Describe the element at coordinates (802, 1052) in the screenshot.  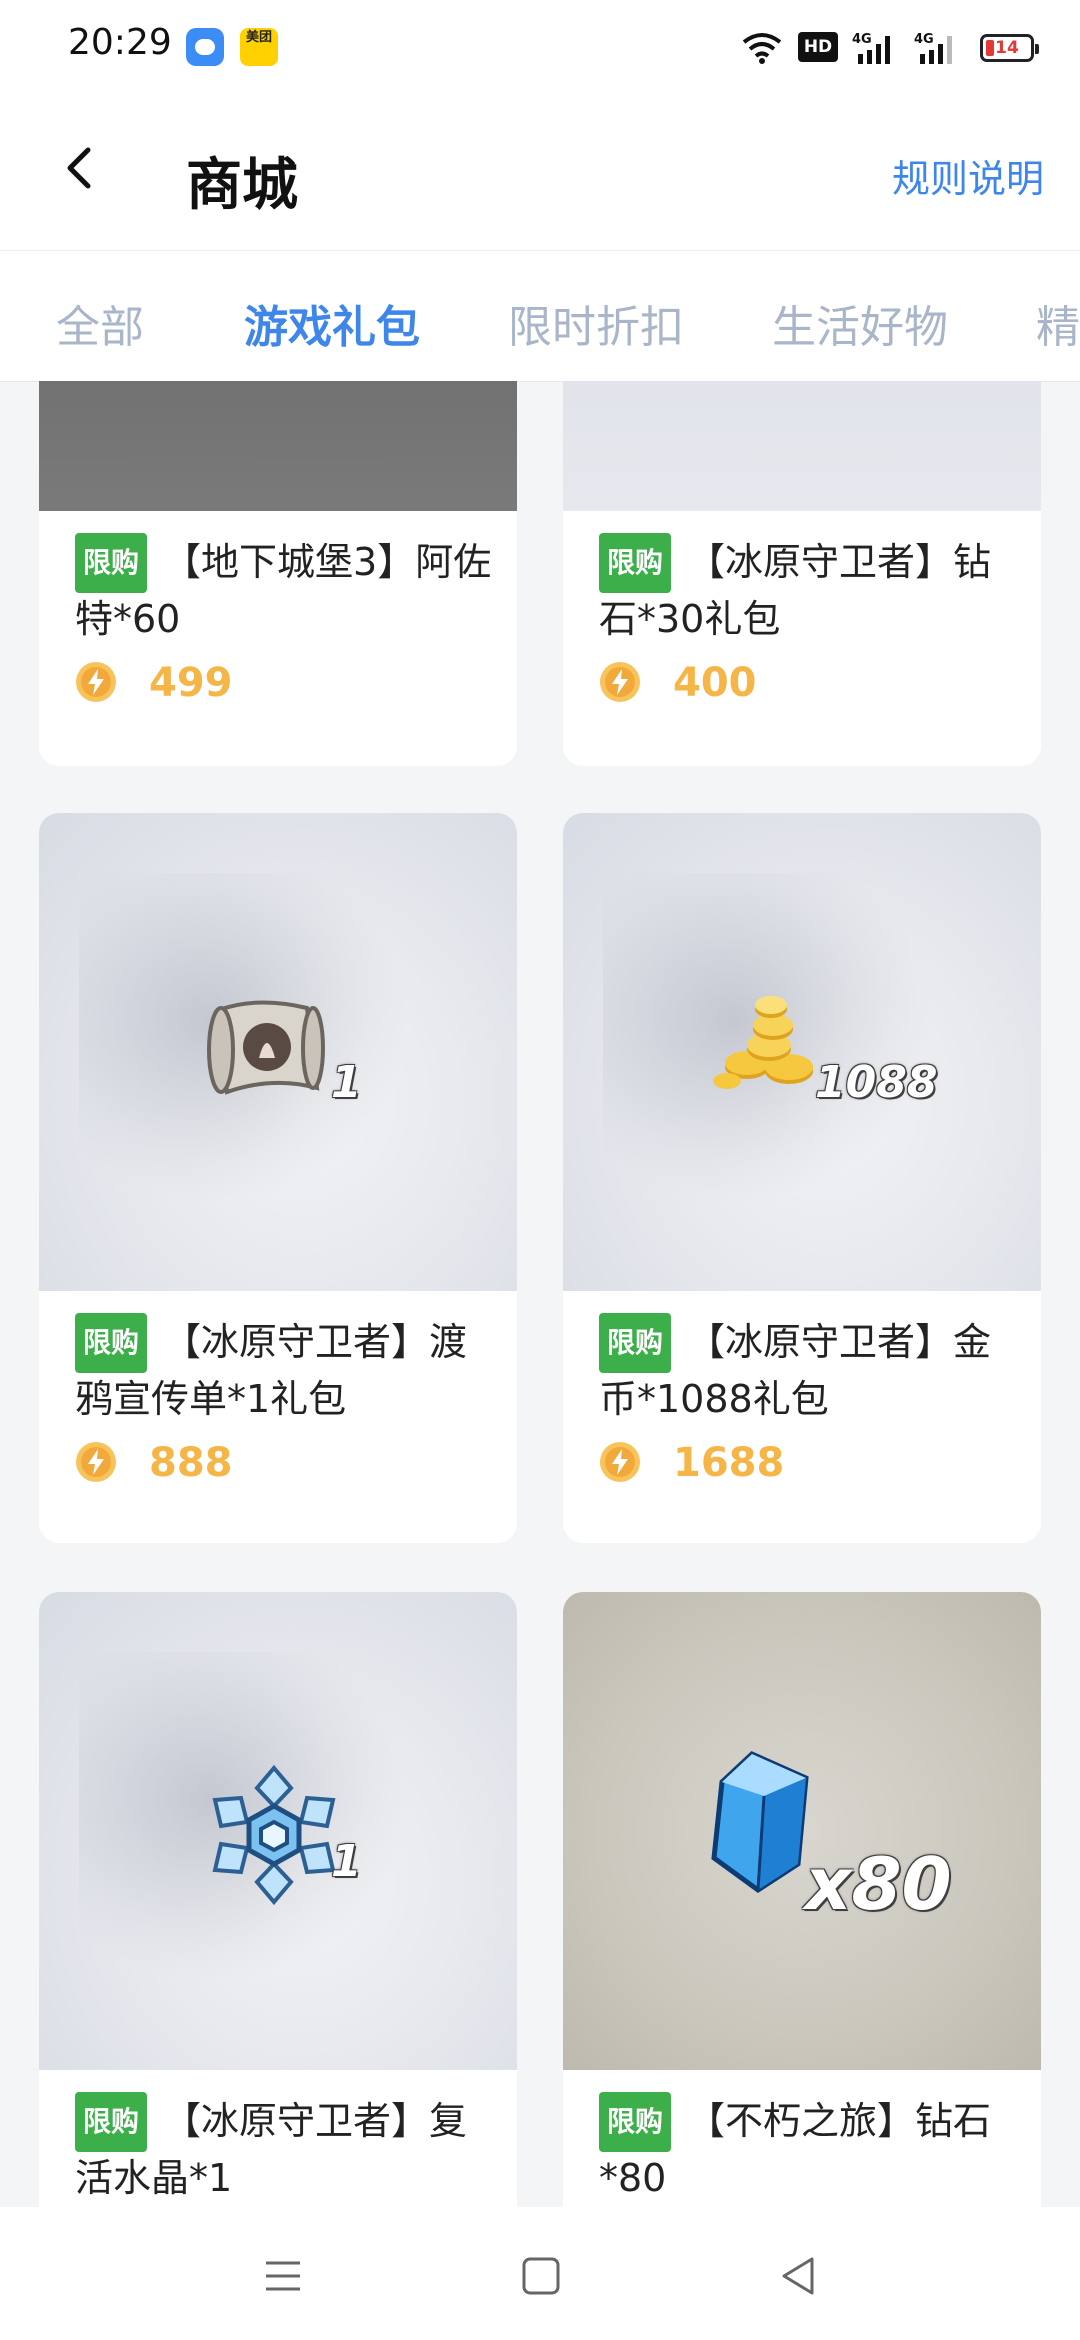
I see `product-image: 1088` at that location.